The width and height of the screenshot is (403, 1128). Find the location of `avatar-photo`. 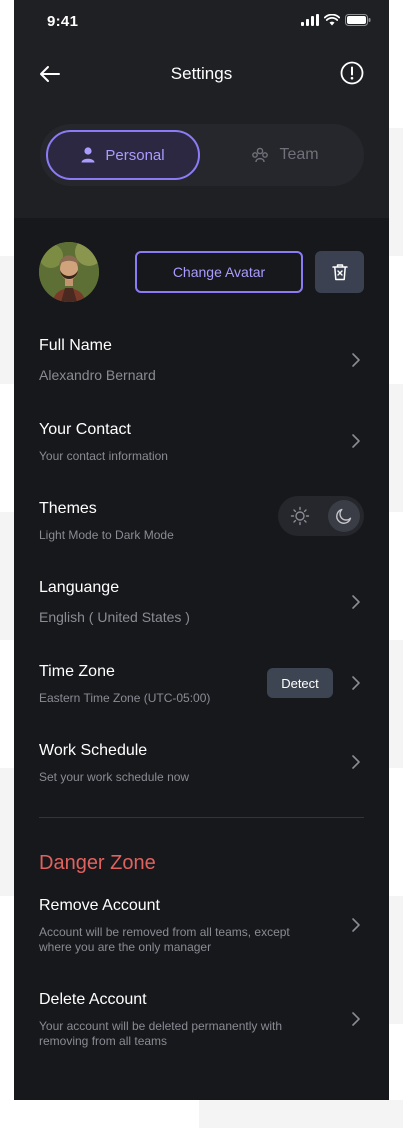

avatar-photo is located at coordinates (69, 272).